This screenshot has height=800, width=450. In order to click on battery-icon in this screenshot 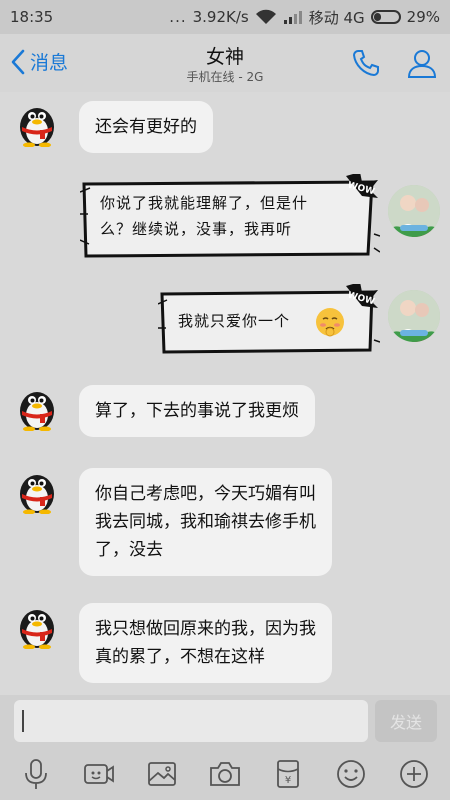, I will do `click(385, 17)`.